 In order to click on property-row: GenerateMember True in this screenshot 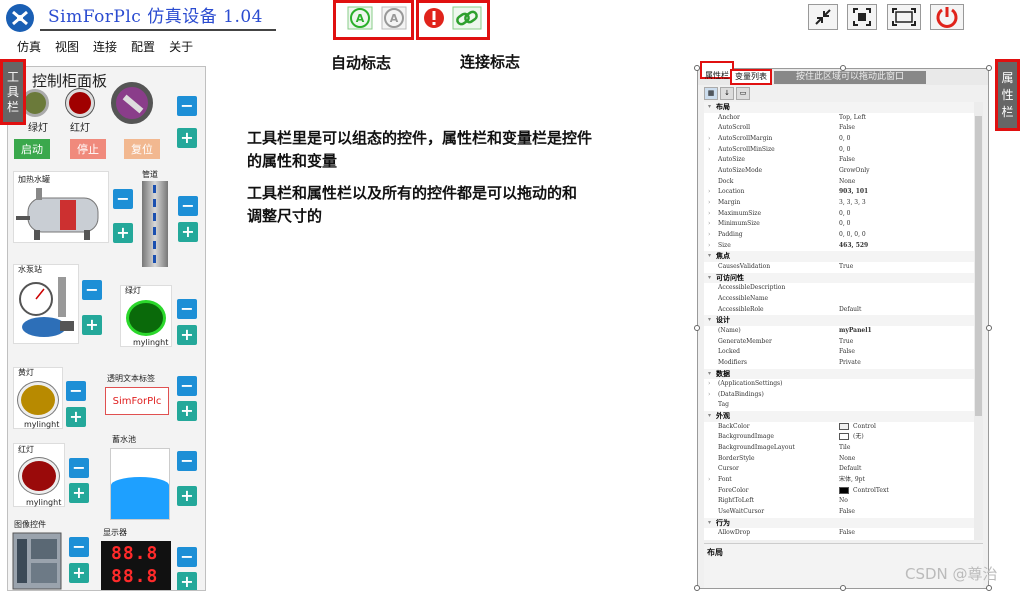, I will do `click(839, 342)`.